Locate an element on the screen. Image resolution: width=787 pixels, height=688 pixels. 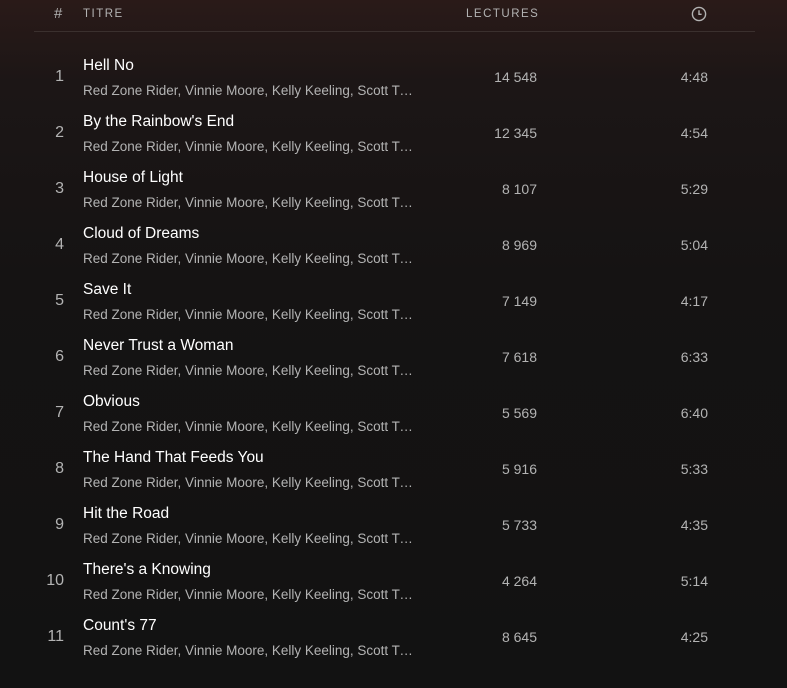
track-duration: 4:25 is located at coordinates (694, 637).